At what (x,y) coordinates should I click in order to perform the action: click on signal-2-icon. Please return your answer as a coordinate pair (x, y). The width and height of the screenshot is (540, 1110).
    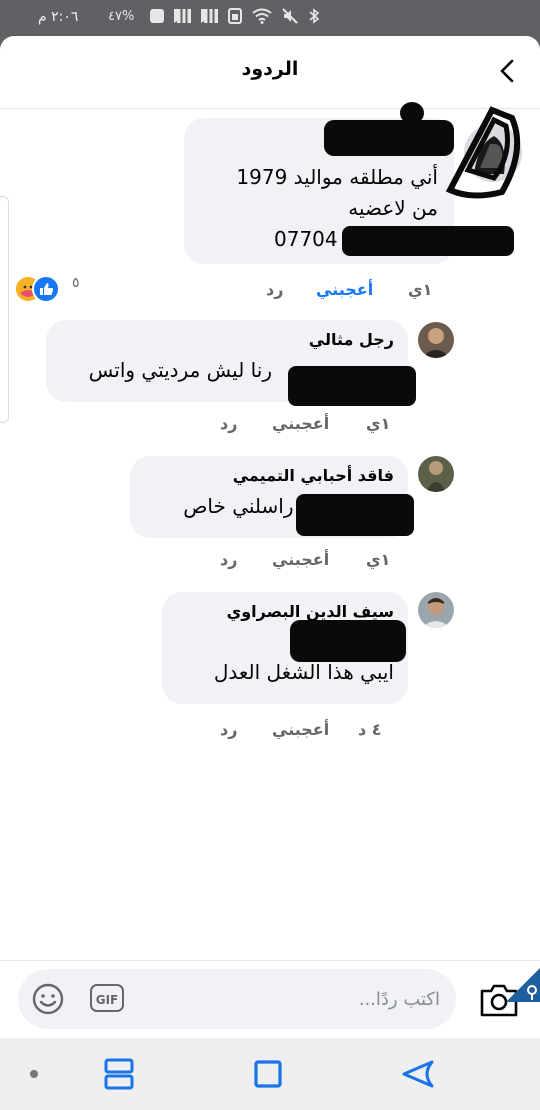
    Looking at the image, I should click on (209, 16).